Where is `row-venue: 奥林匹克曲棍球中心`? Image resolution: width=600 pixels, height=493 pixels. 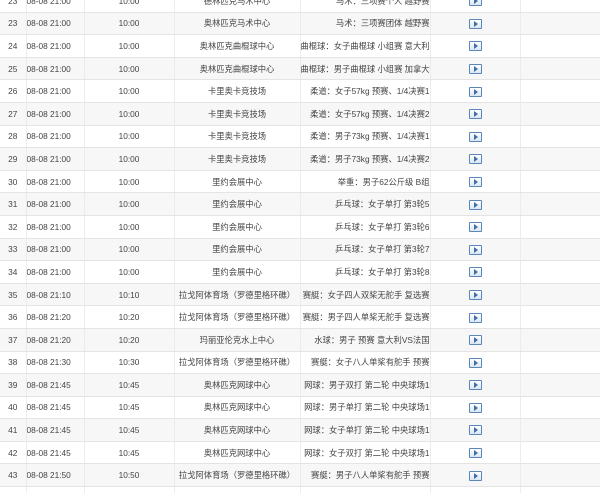 row-venue: 奥林匹克曲棍球中心 is located at coordinates (237, 69).